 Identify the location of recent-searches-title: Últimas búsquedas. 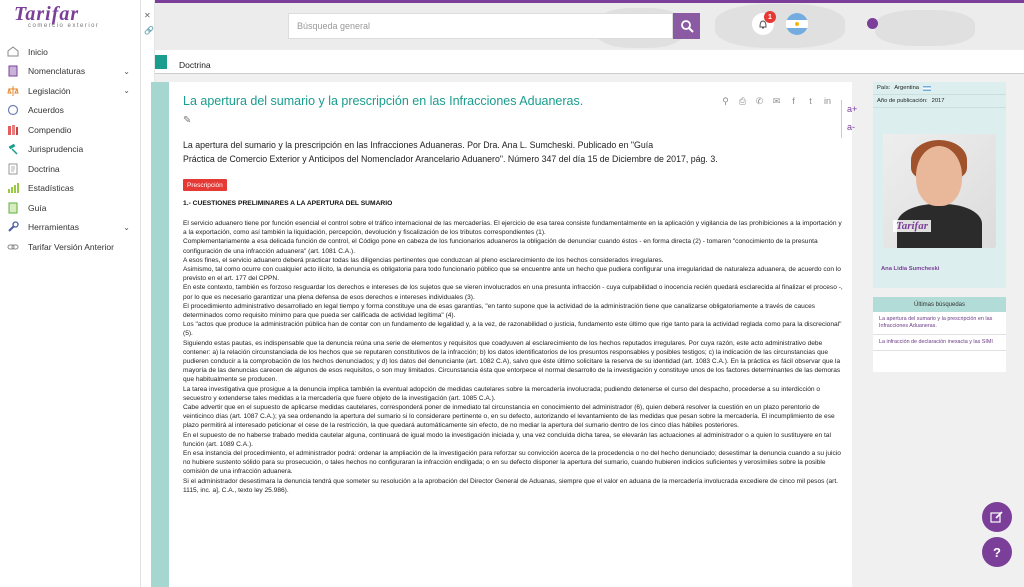
(939, 304).